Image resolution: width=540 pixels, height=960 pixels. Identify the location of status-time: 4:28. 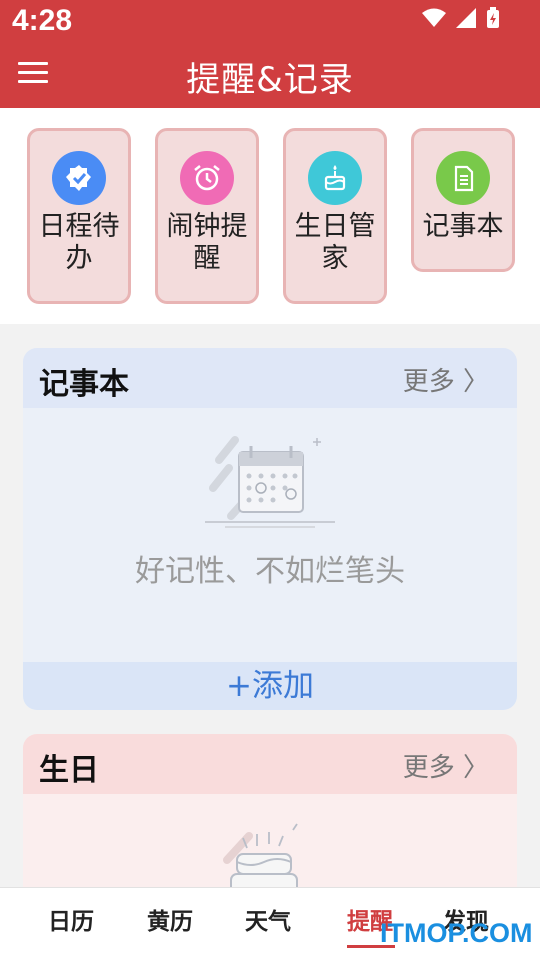
(42, 20).